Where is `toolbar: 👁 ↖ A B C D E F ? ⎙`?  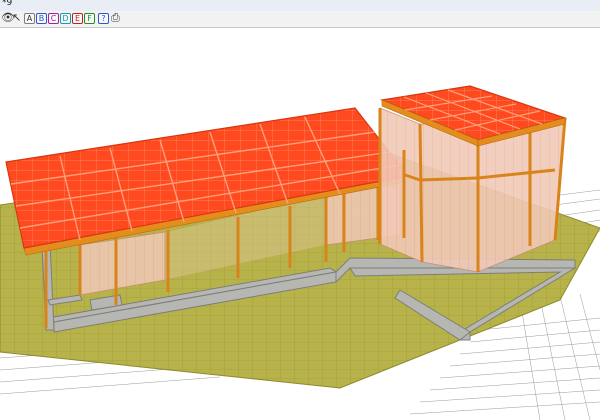
toolbar: 👁 ↖ A B C D E F ? ⎙ is located at coordinates (300, 19).